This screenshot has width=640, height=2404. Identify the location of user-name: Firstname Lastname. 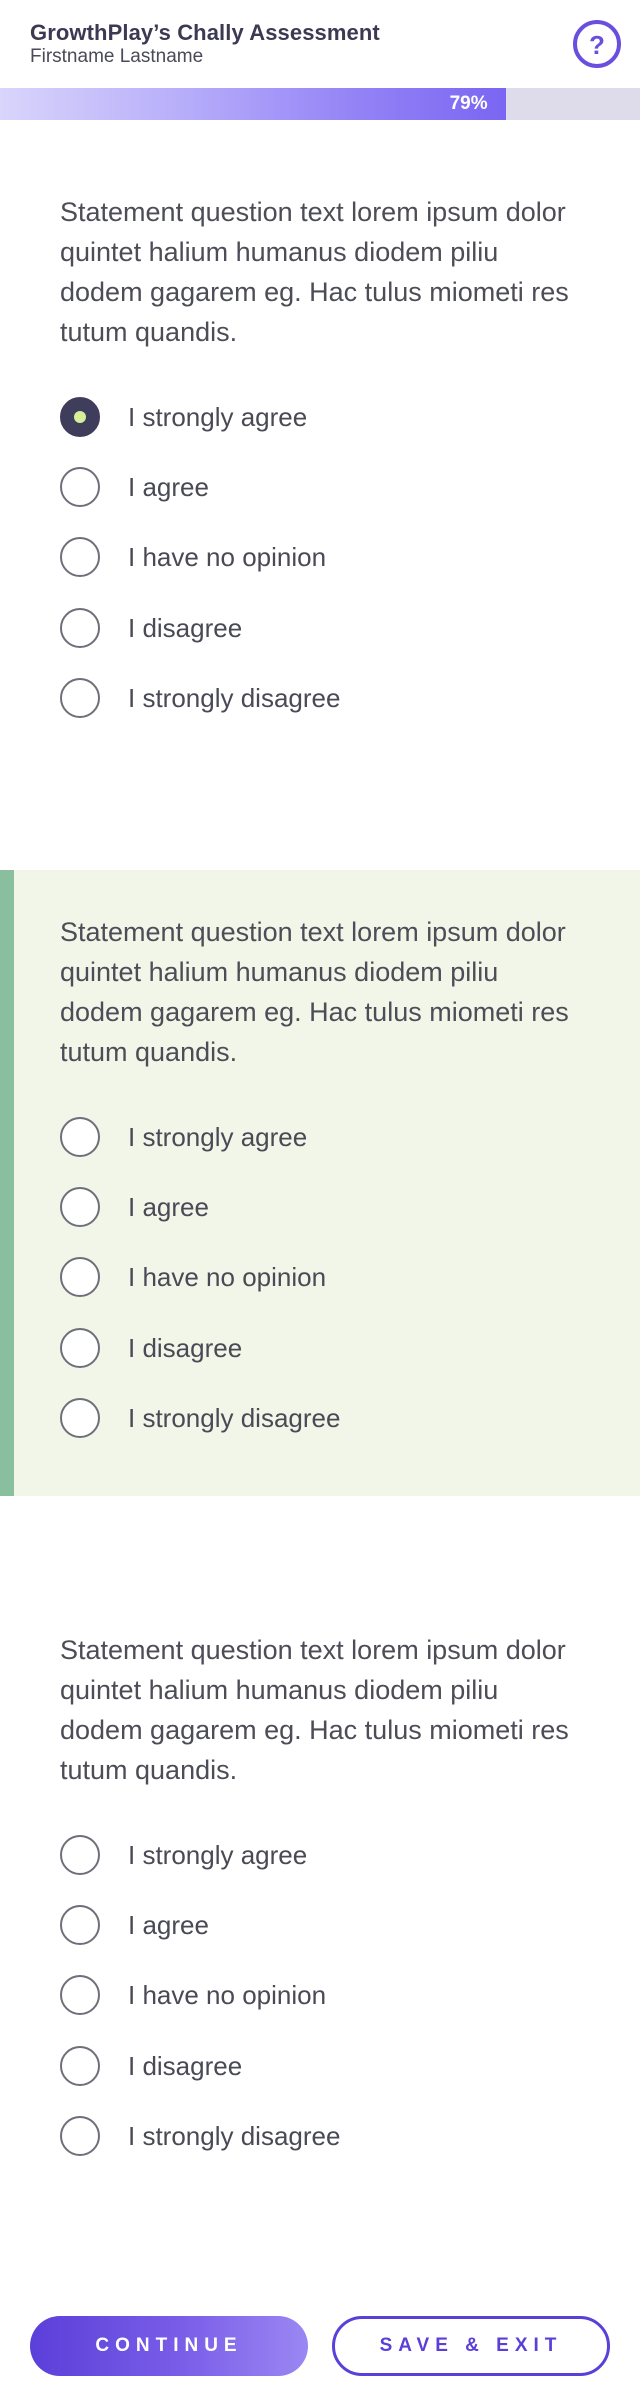
(117, 56).